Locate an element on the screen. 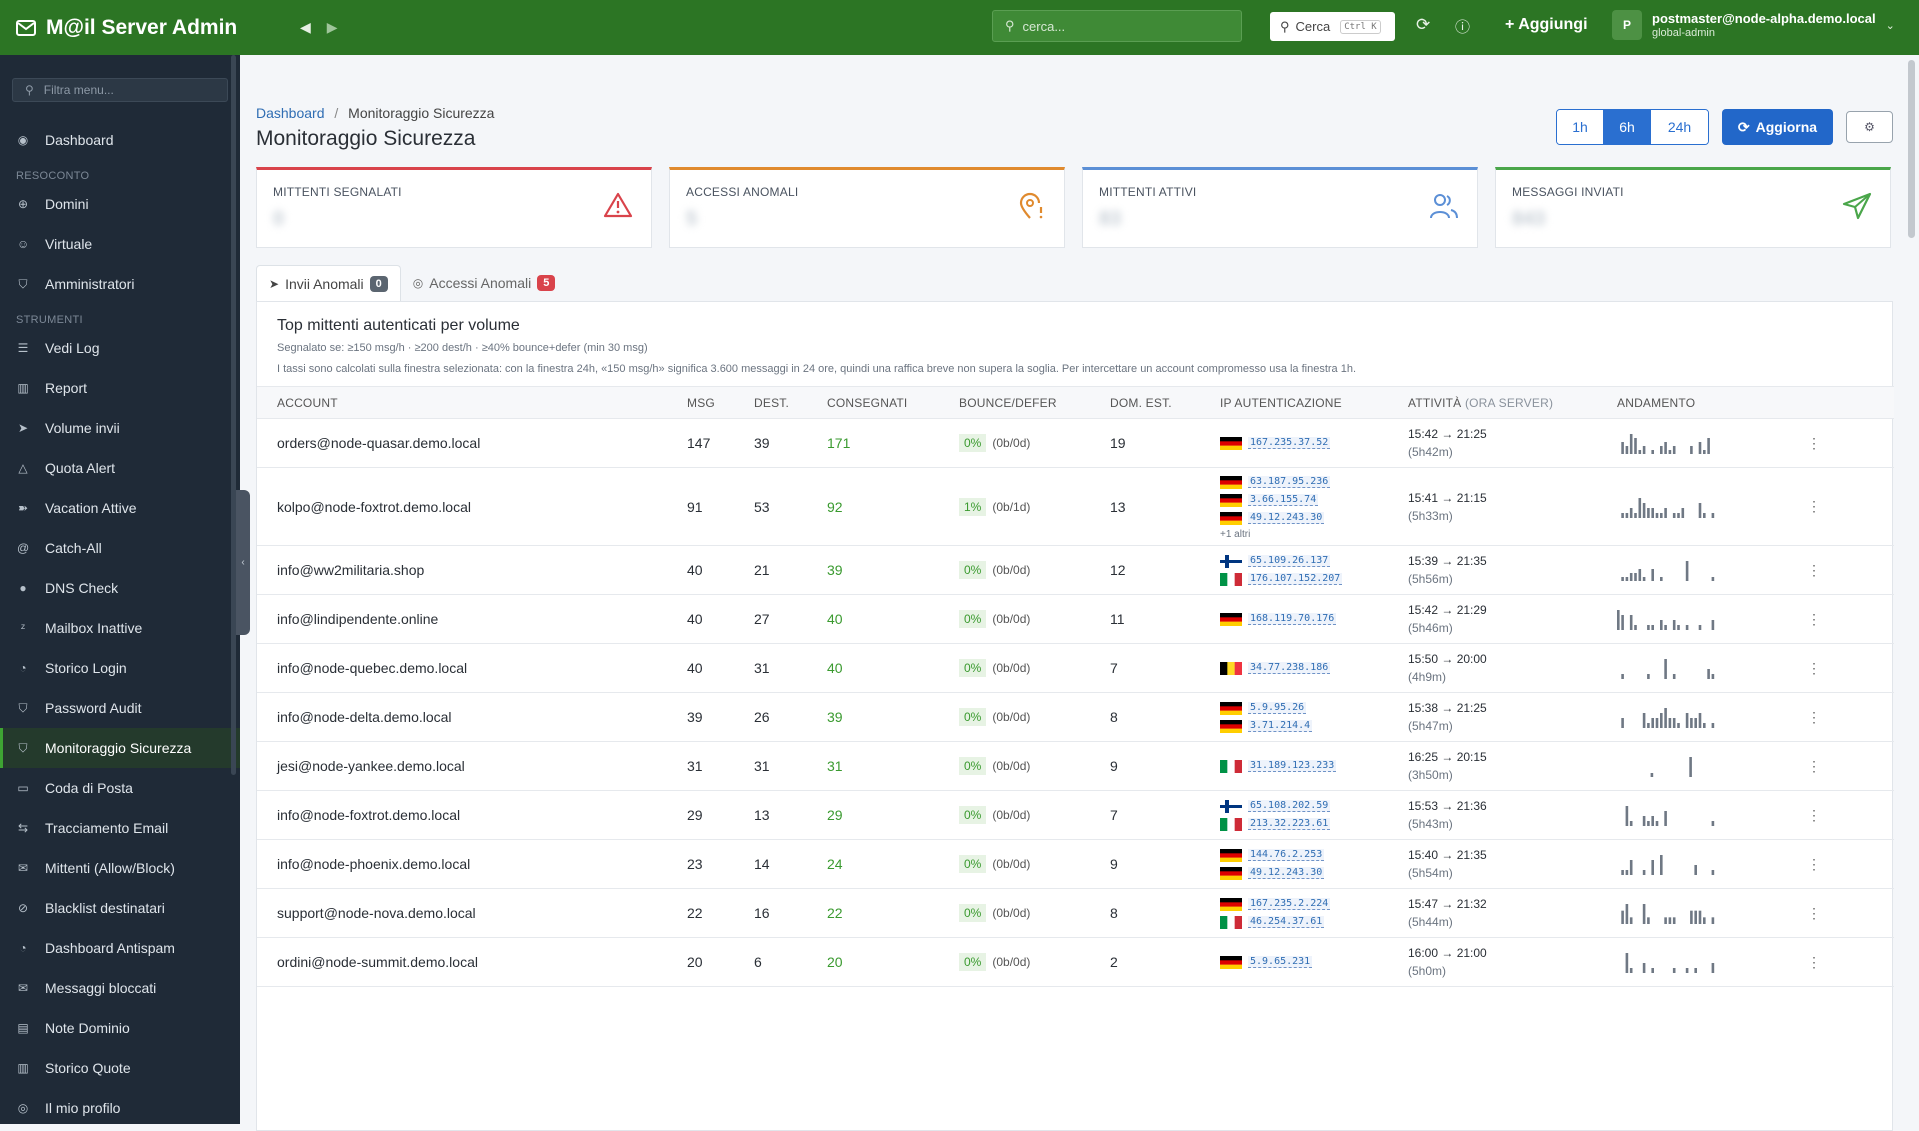 The width and height of the screenshot is (1919, 1131). account-cell: ordini@node-summit.demo.local is located at coordinates (472, 962).